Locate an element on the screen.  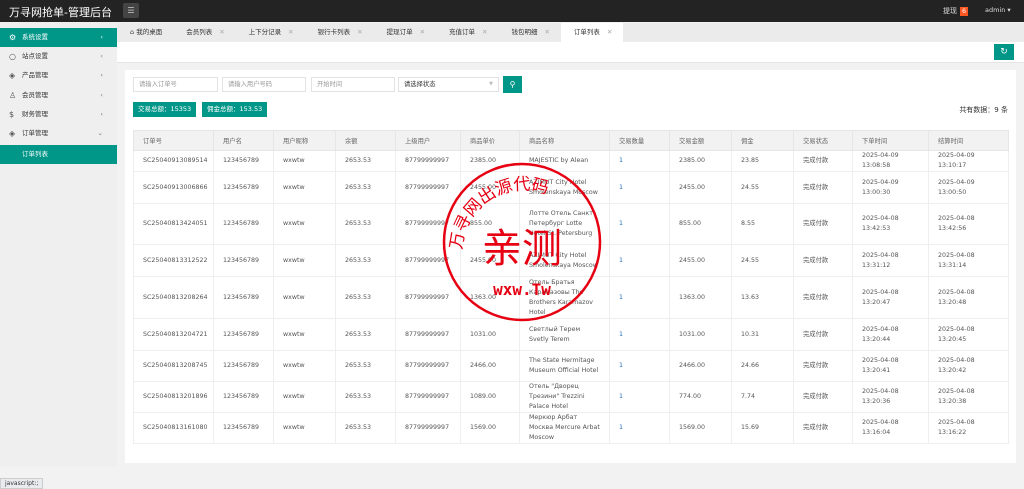
table-cell: 24.55 is located at coordinates (762, 187).